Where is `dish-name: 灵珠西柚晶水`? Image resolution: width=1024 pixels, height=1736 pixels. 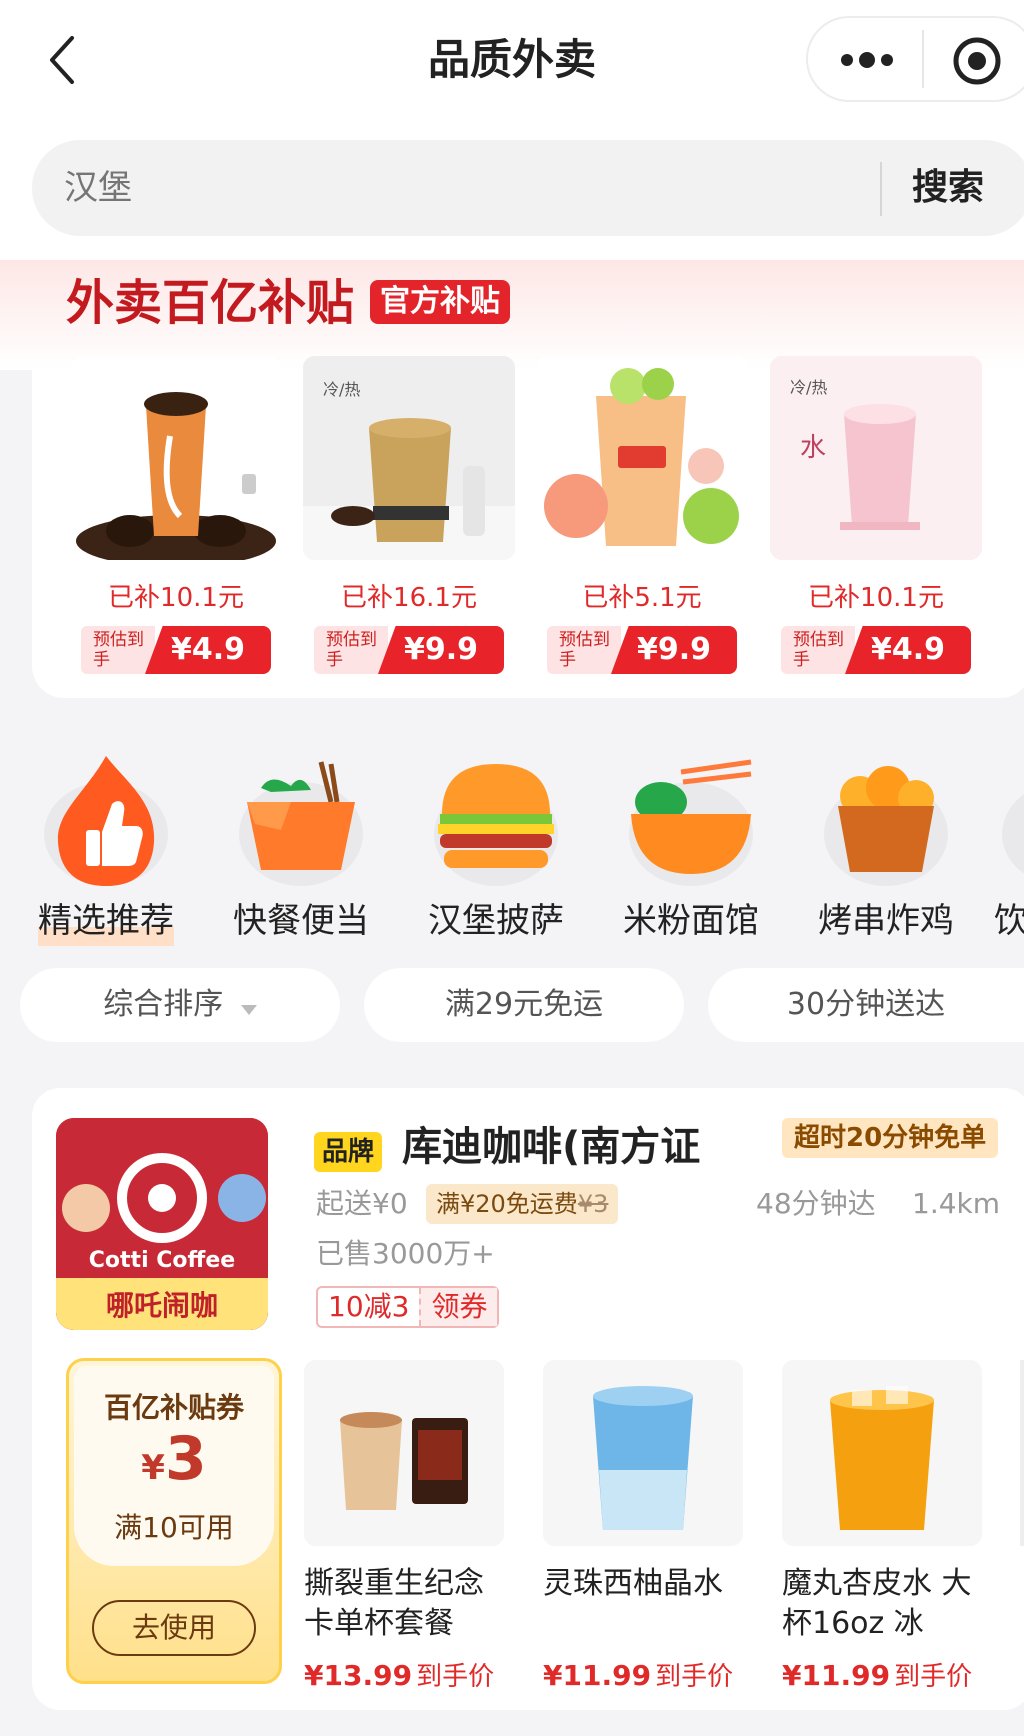
dish-name: 灵珠西柚晶水 is located at coordinates (633, 1583).